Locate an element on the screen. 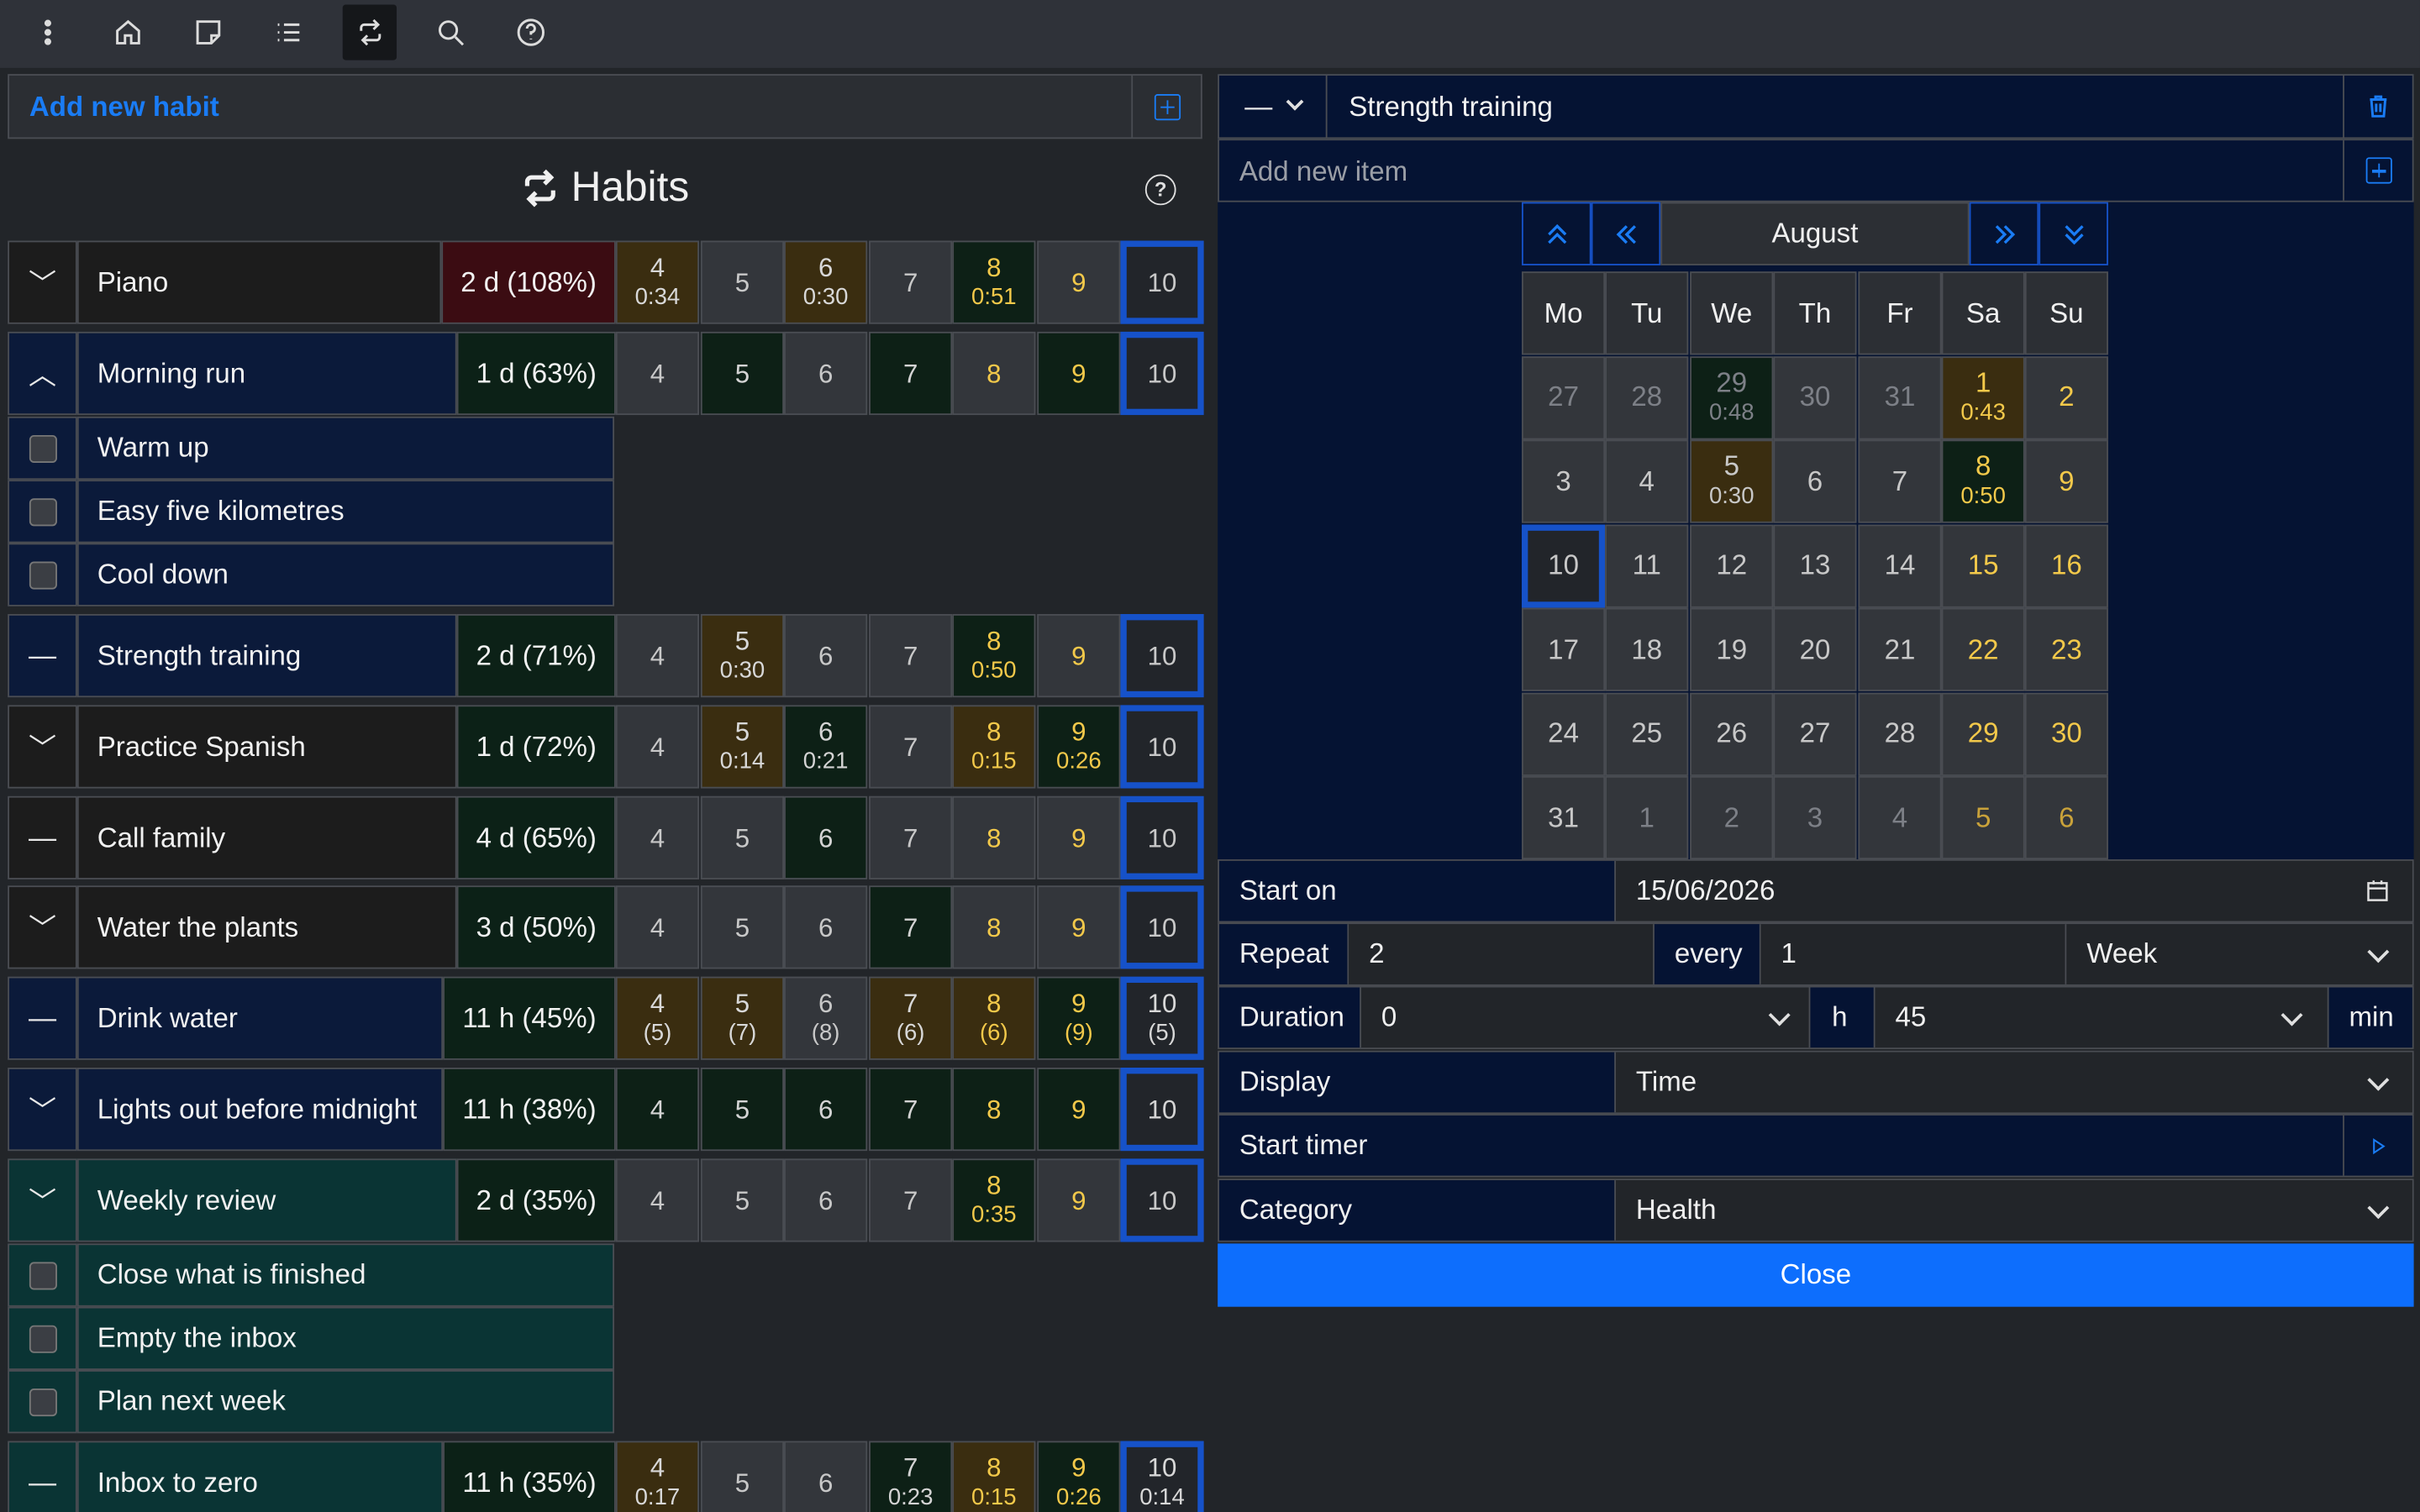 The image size is (2420, 1512). habit-name: Lights out before midnight is located at coordinates (260, 1109).